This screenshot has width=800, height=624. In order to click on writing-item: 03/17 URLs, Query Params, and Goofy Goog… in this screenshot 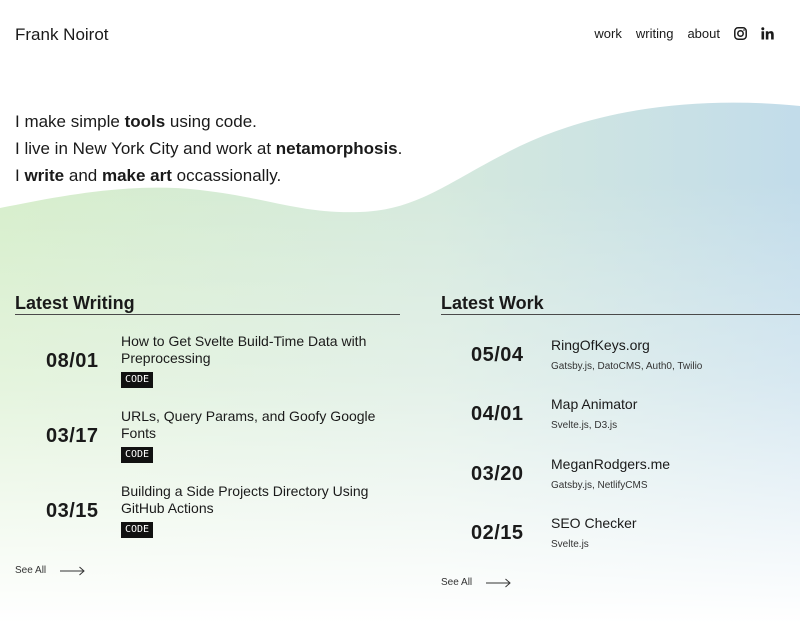, I will do `click(207, 438)`.